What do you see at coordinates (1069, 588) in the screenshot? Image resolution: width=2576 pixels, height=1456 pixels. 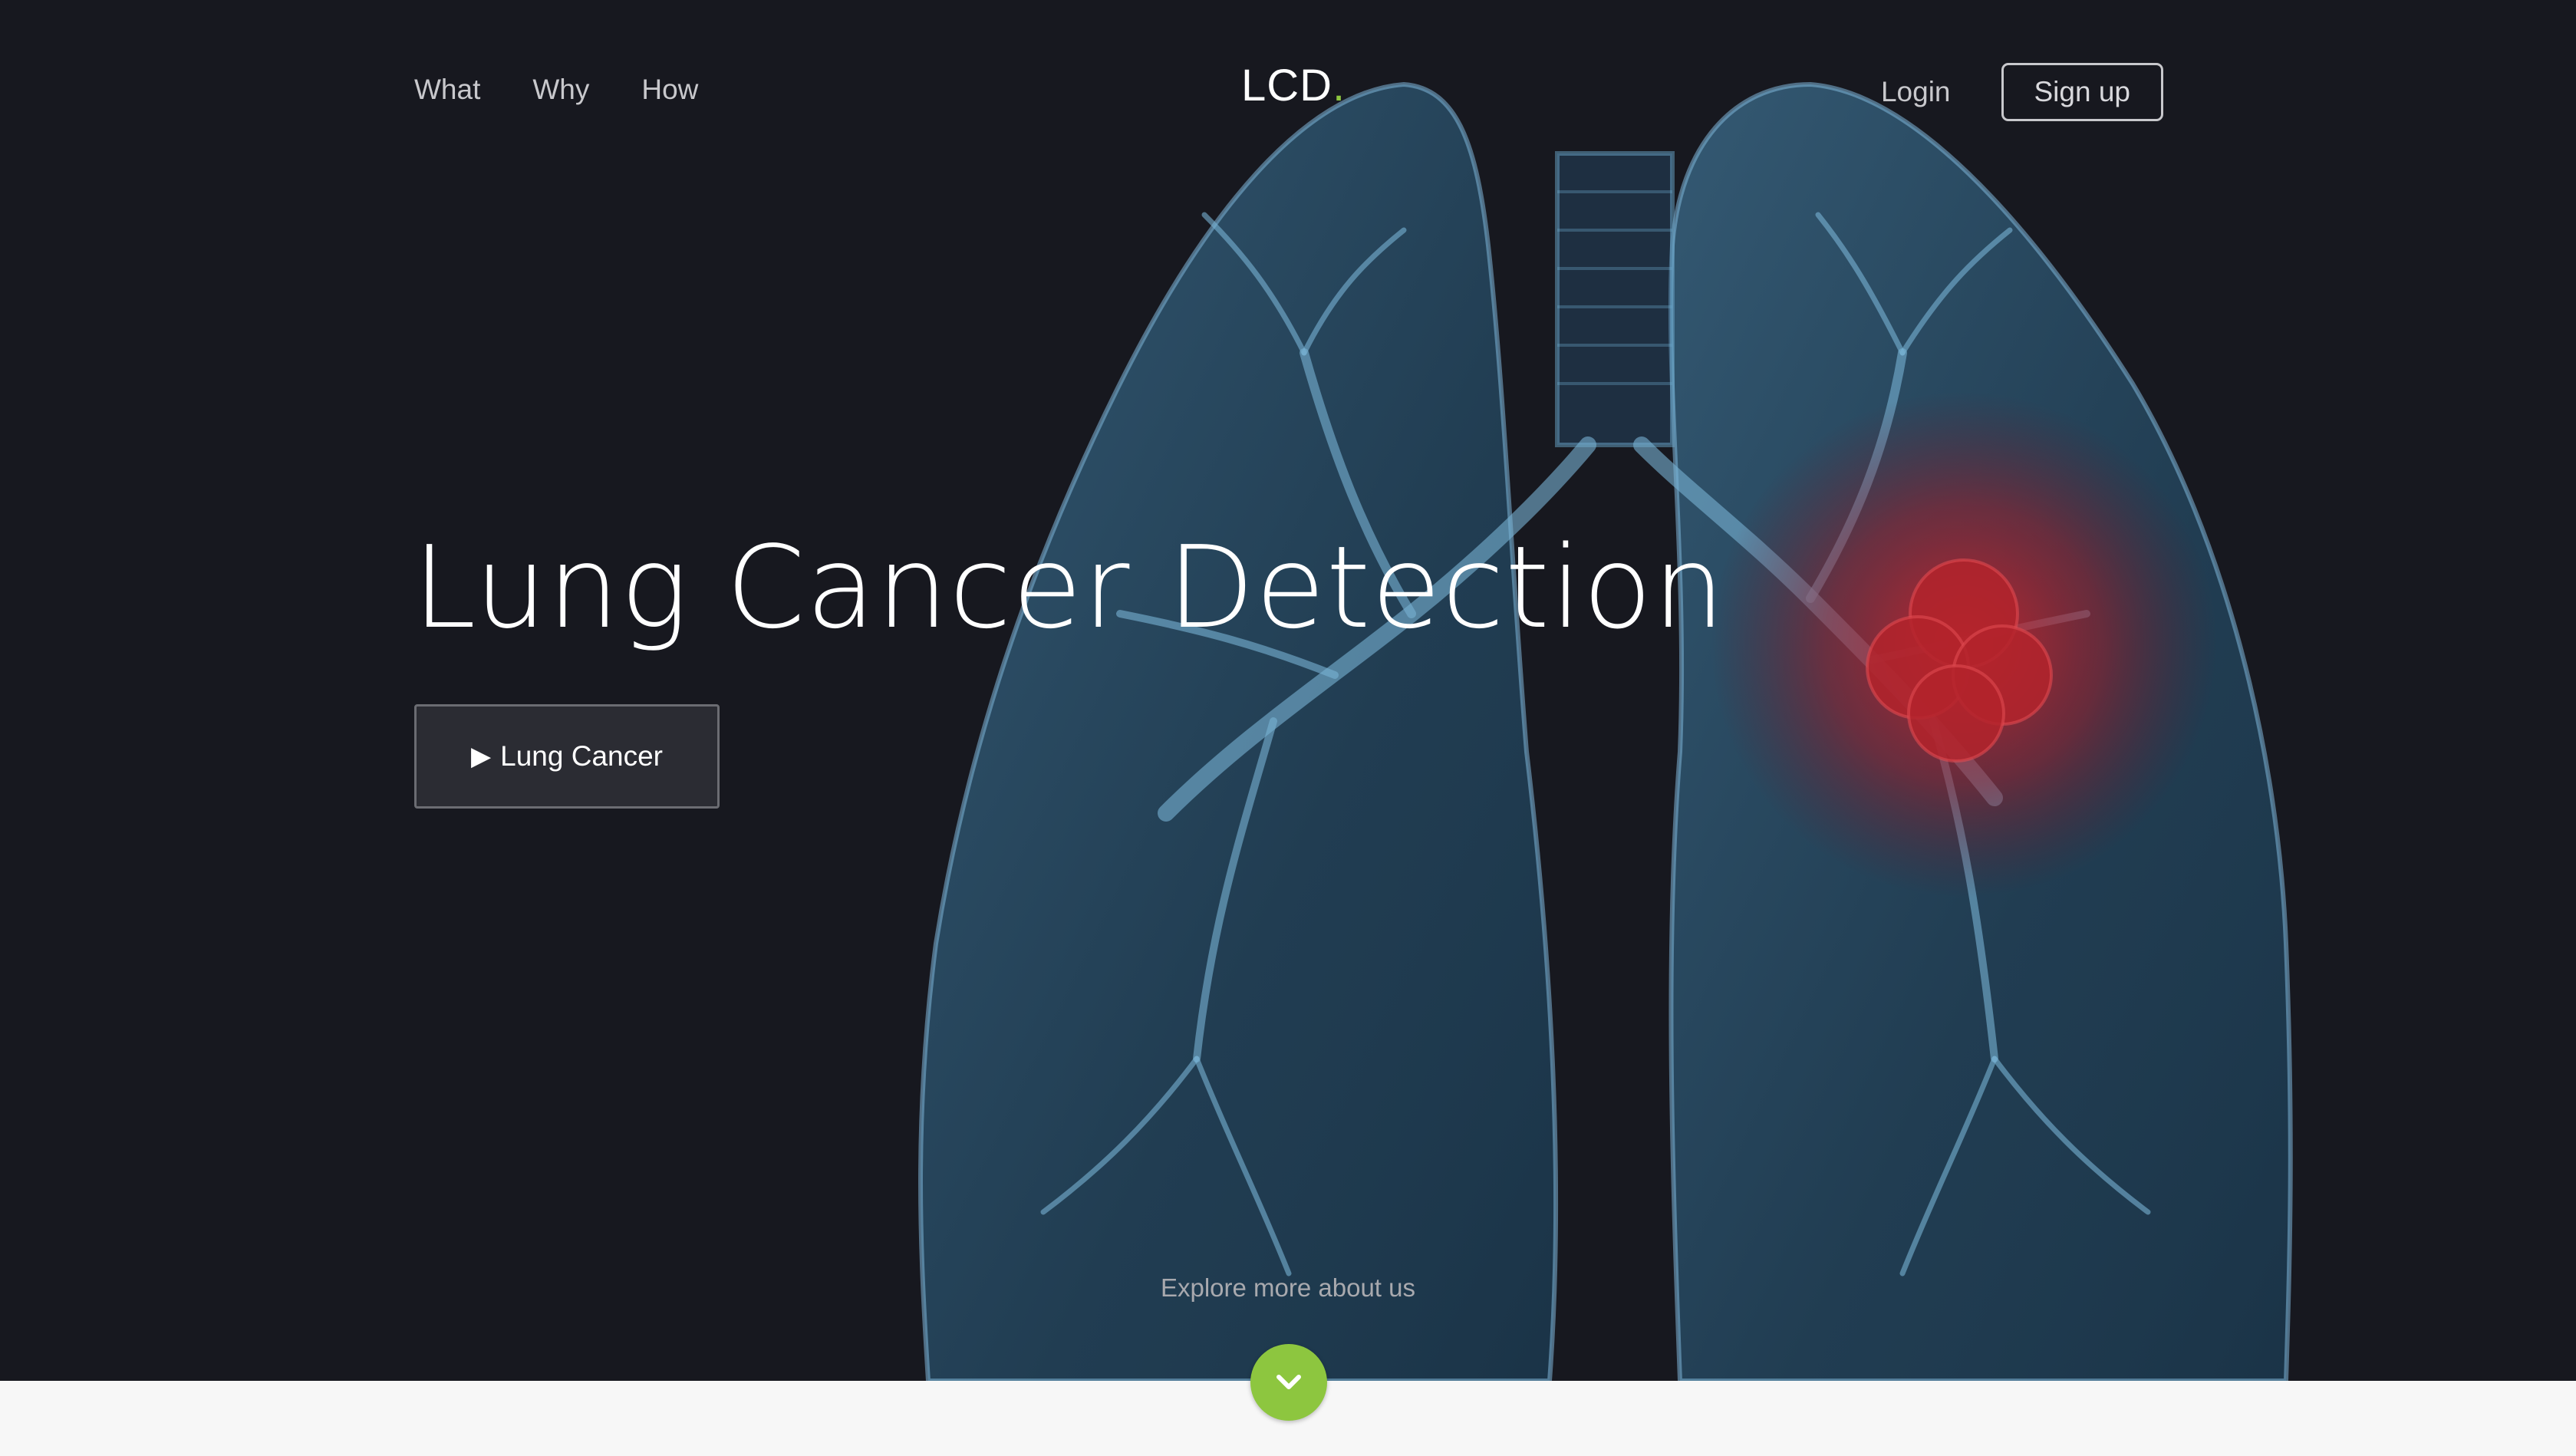 I see `hero-title: Lung Cancer Detection` at bounding box center [1069, 588].